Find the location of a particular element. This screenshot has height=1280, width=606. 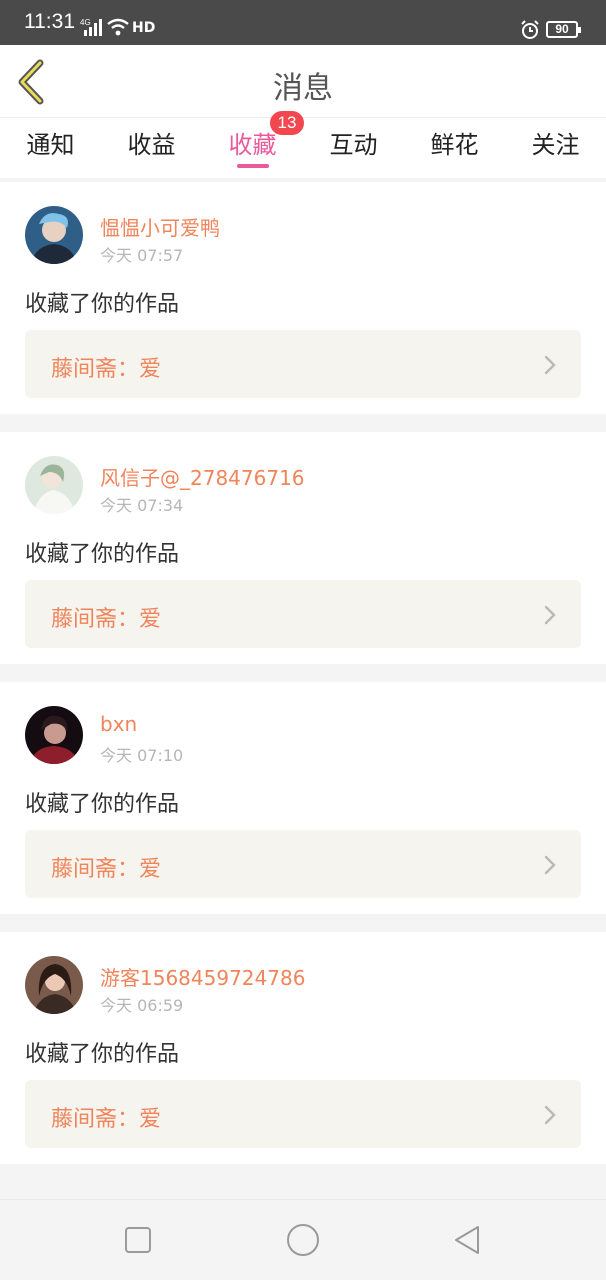

wifi-icon is located at coordinates (118, 27).